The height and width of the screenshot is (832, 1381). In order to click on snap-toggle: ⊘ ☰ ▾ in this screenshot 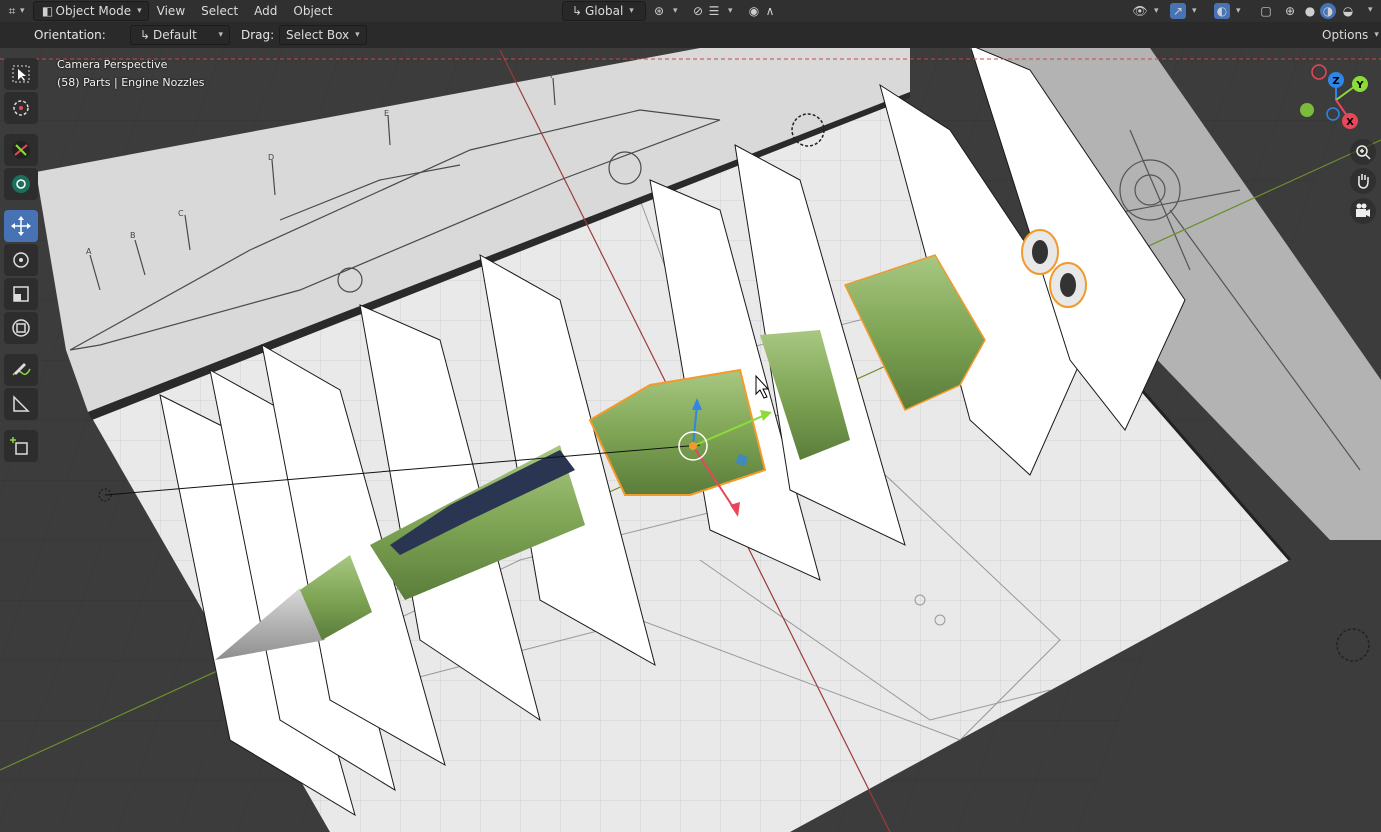, I will do `click(711, 11)`.